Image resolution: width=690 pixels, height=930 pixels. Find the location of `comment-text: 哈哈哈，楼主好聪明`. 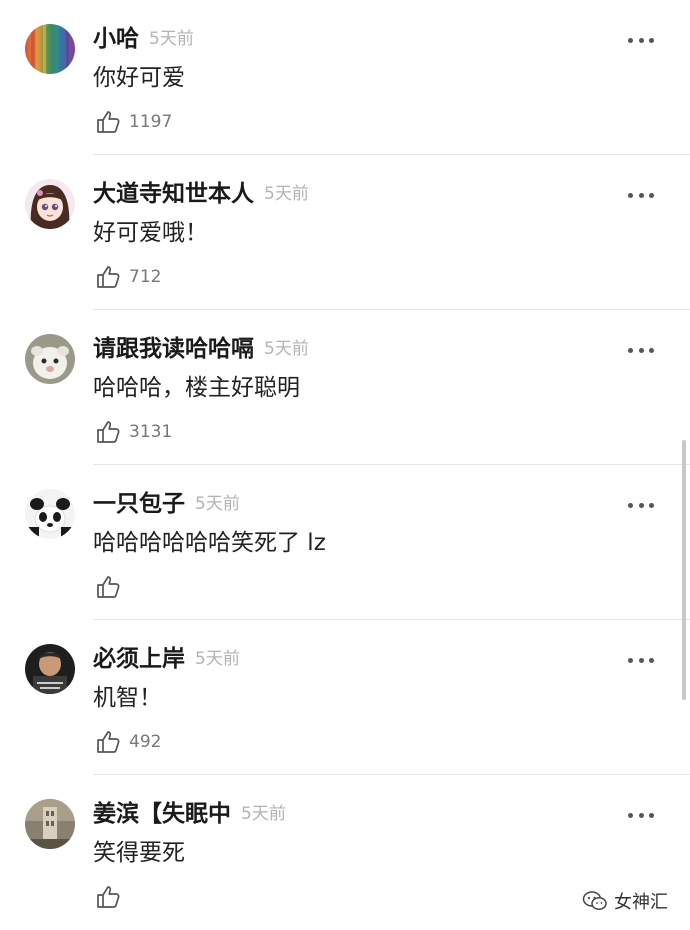

comment-text: 哈哈哈，楼主好聪明 is located at coordinates (196, 388).